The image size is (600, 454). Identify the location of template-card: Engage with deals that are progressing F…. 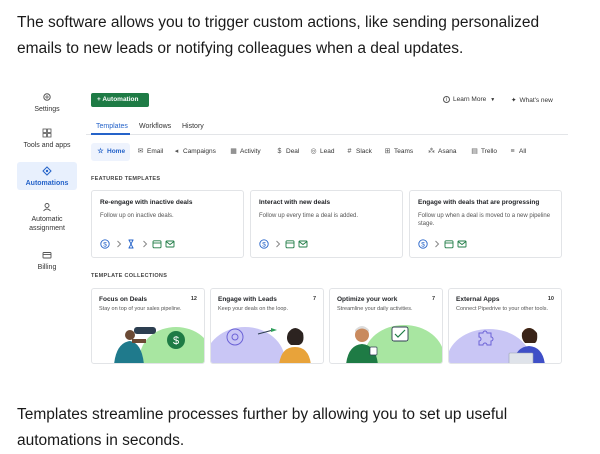
(485, 224).